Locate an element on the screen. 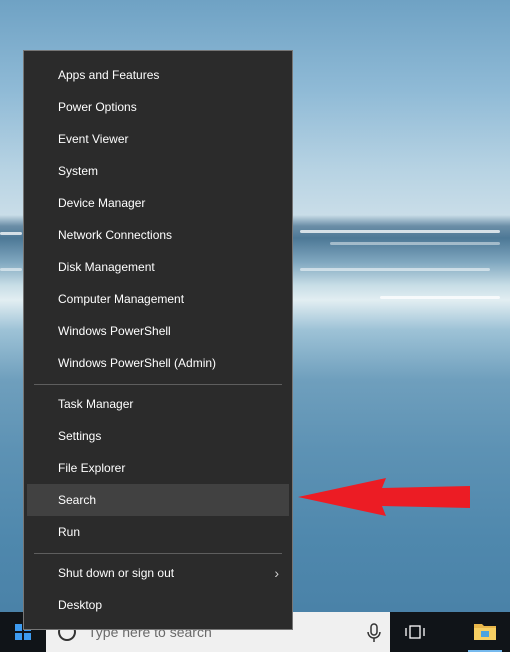 This screenshot has height=652, width=510. menu-item-label: Search is located at coordinates (77, 500).